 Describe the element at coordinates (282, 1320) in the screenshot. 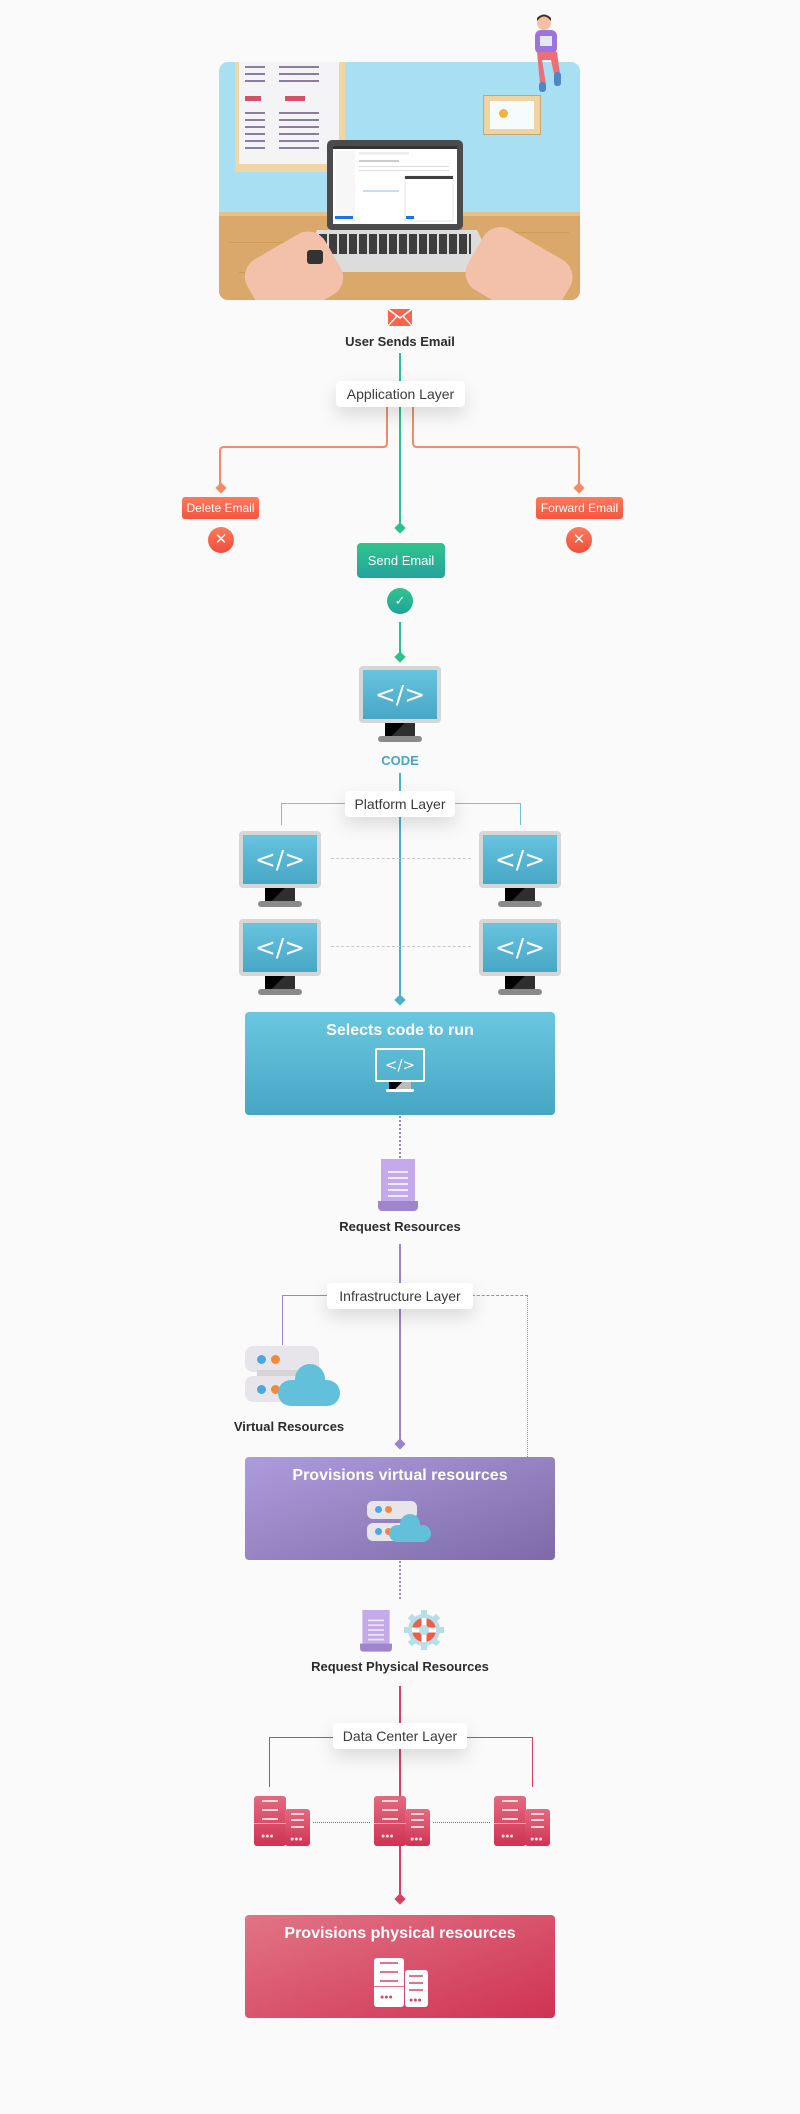

I see `infra-left-drop` at that location.